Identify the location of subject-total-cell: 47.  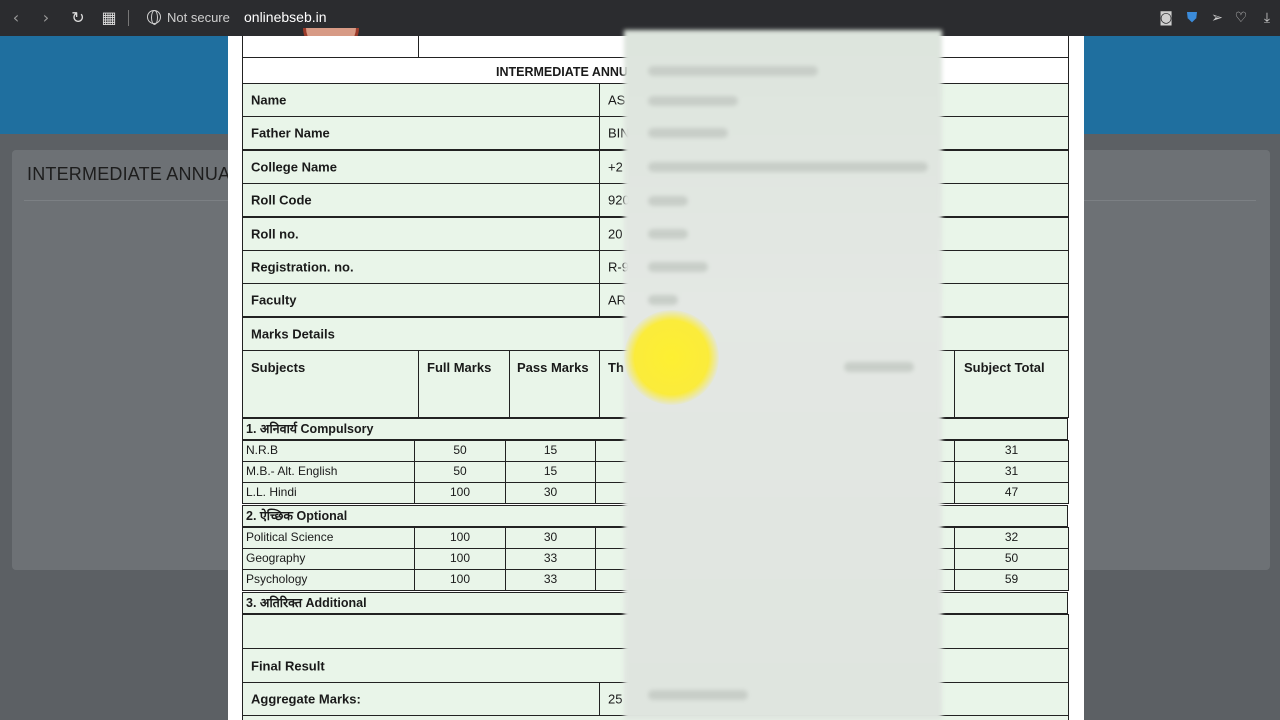
(1011, 493).